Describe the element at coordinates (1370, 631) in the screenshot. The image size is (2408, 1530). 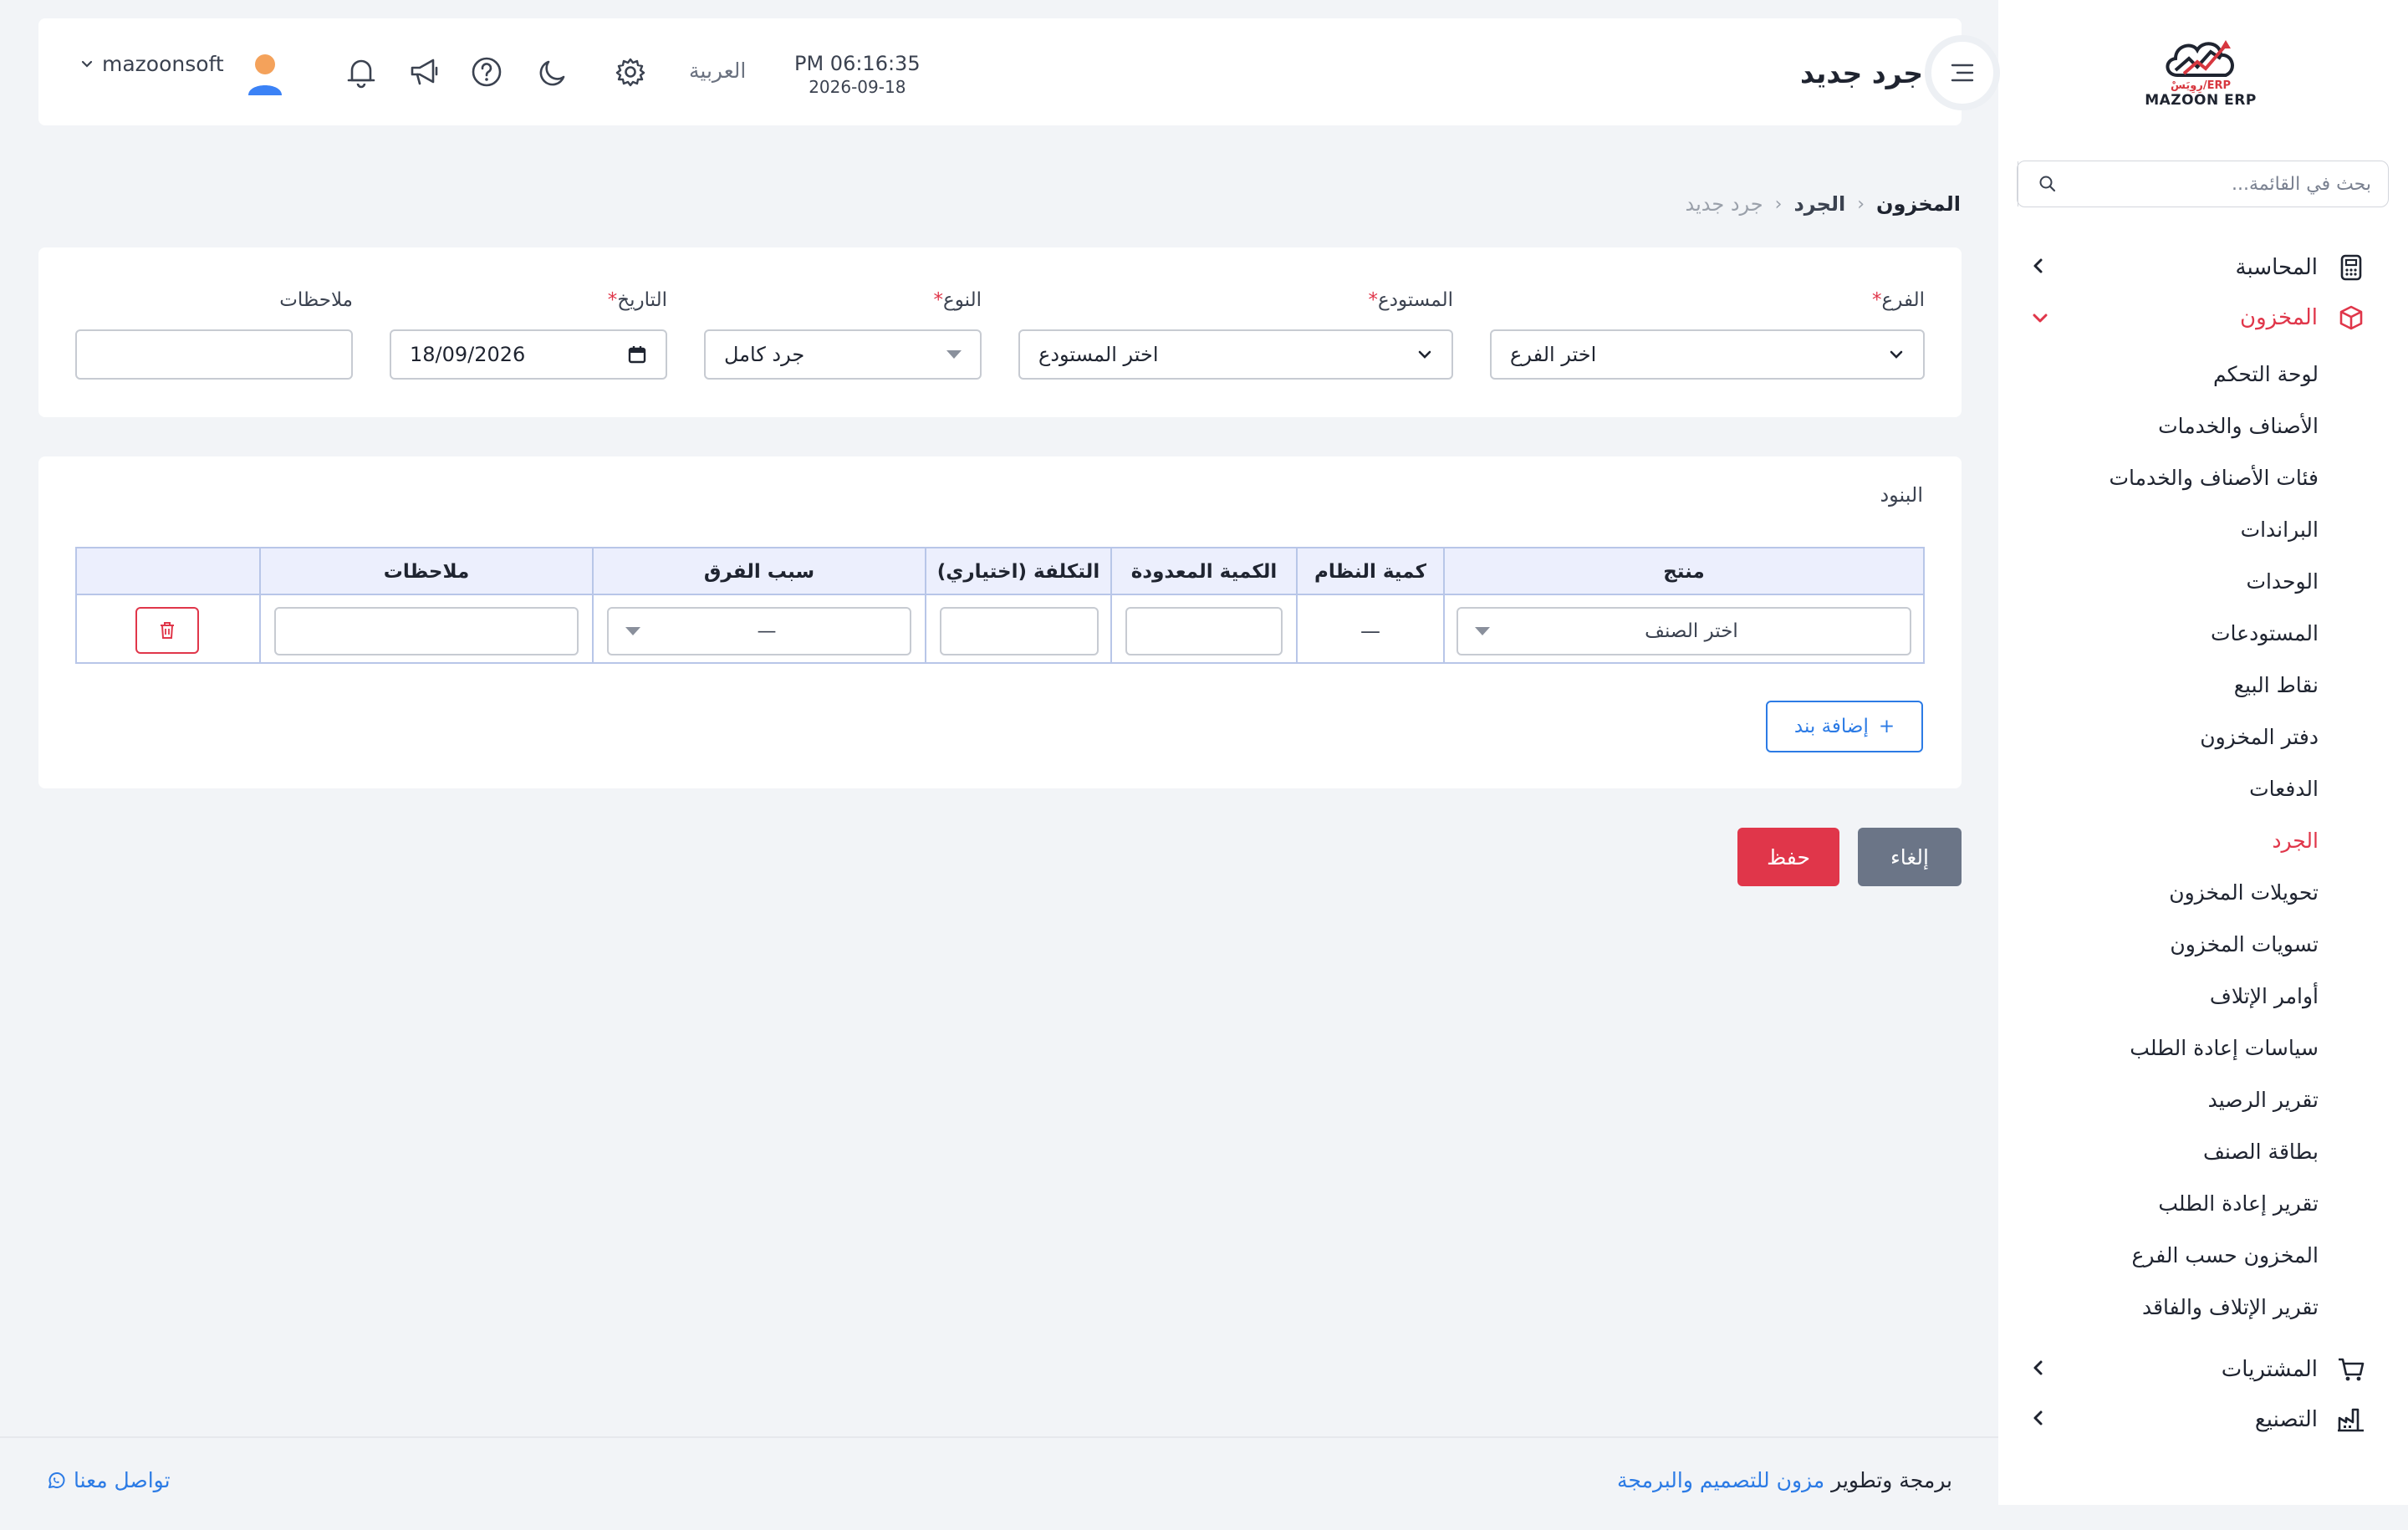
I see `system-qty-value: —` at that location.